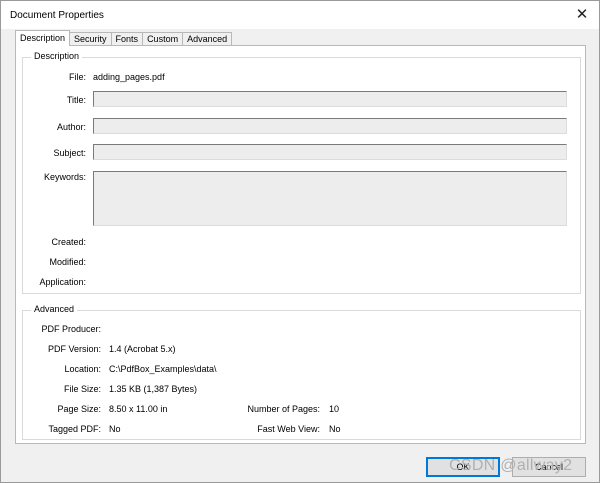 This screenshot has height=483, width=600. I want to click on file-label: File:, so click(77, 77).